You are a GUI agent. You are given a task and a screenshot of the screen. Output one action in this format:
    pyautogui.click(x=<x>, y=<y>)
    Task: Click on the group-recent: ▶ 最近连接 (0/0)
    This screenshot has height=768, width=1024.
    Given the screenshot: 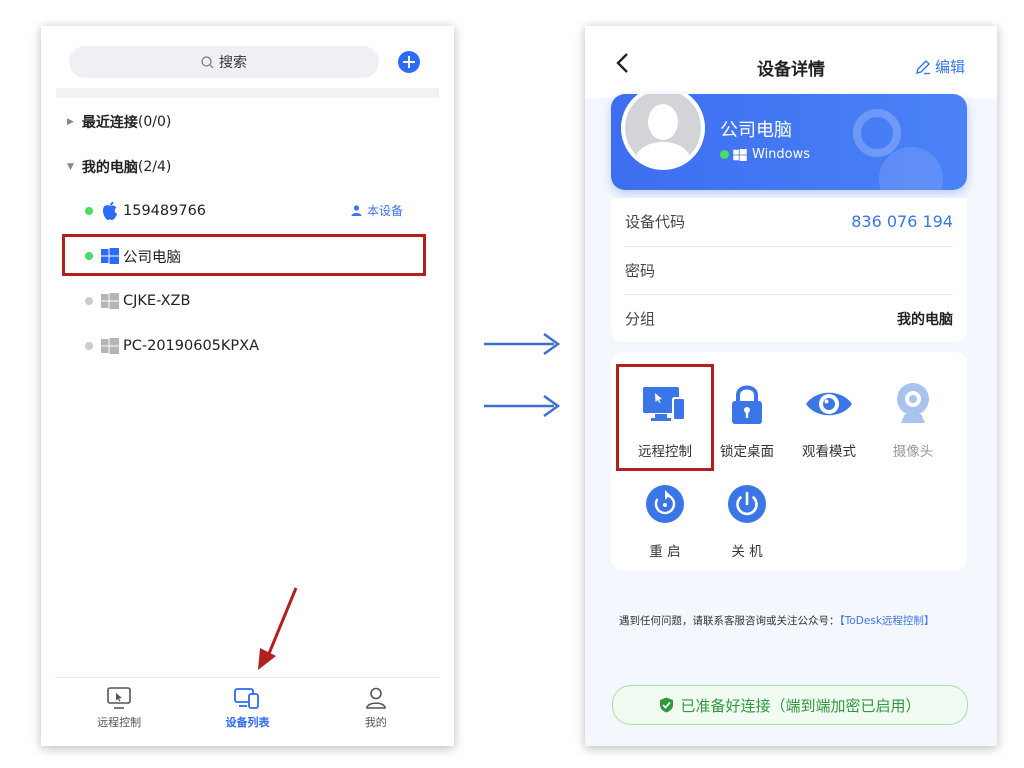 What is the action you would take?
    pyautogui.click(x=119, y=122)
    